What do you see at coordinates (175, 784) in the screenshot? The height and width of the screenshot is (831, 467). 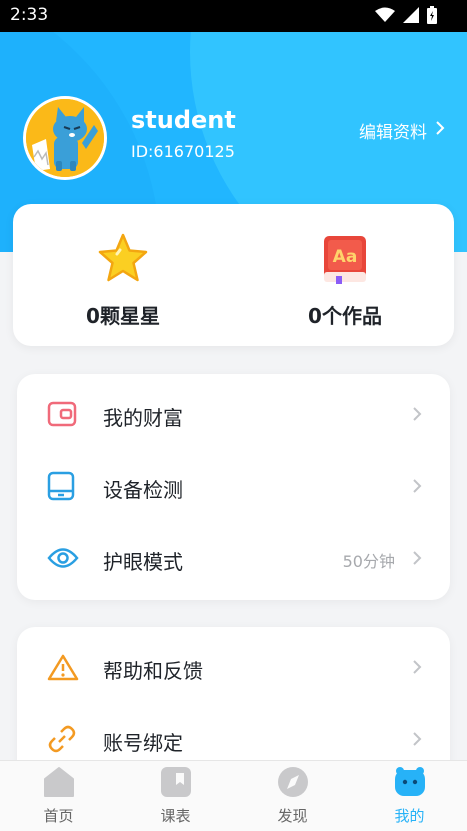 I see `schedule-icon` at bounding box center [175, 784].